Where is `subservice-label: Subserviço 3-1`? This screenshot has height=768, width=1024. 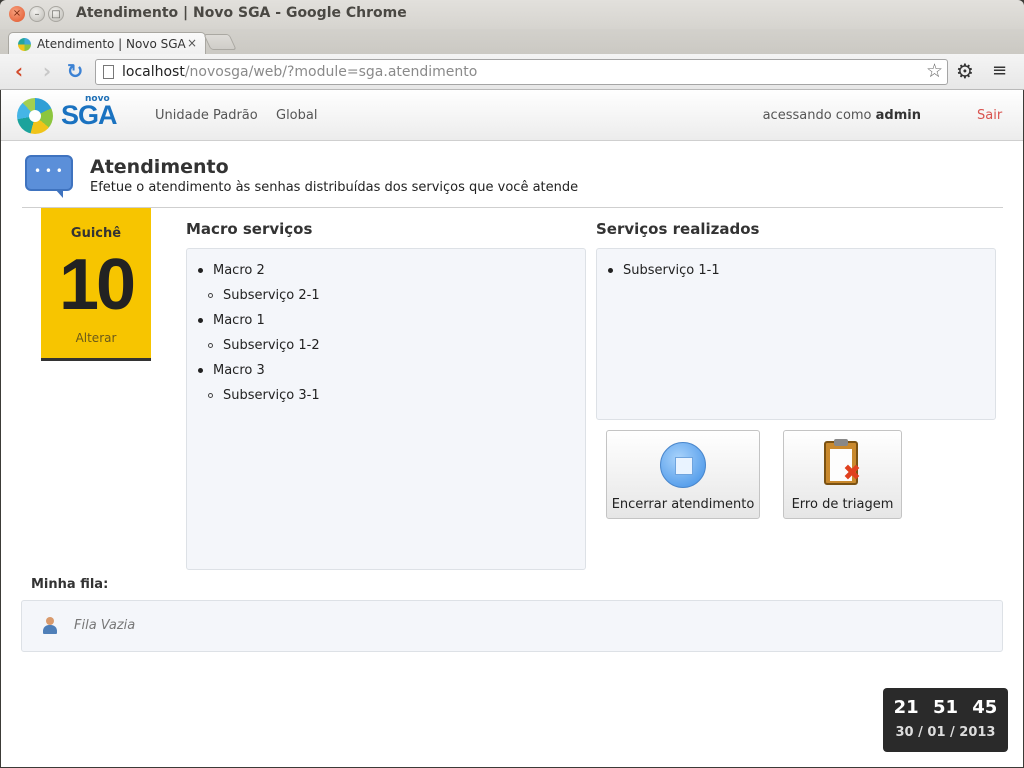 subservice-label: Subserviço 3-1 is located at coordinates (271, 395).